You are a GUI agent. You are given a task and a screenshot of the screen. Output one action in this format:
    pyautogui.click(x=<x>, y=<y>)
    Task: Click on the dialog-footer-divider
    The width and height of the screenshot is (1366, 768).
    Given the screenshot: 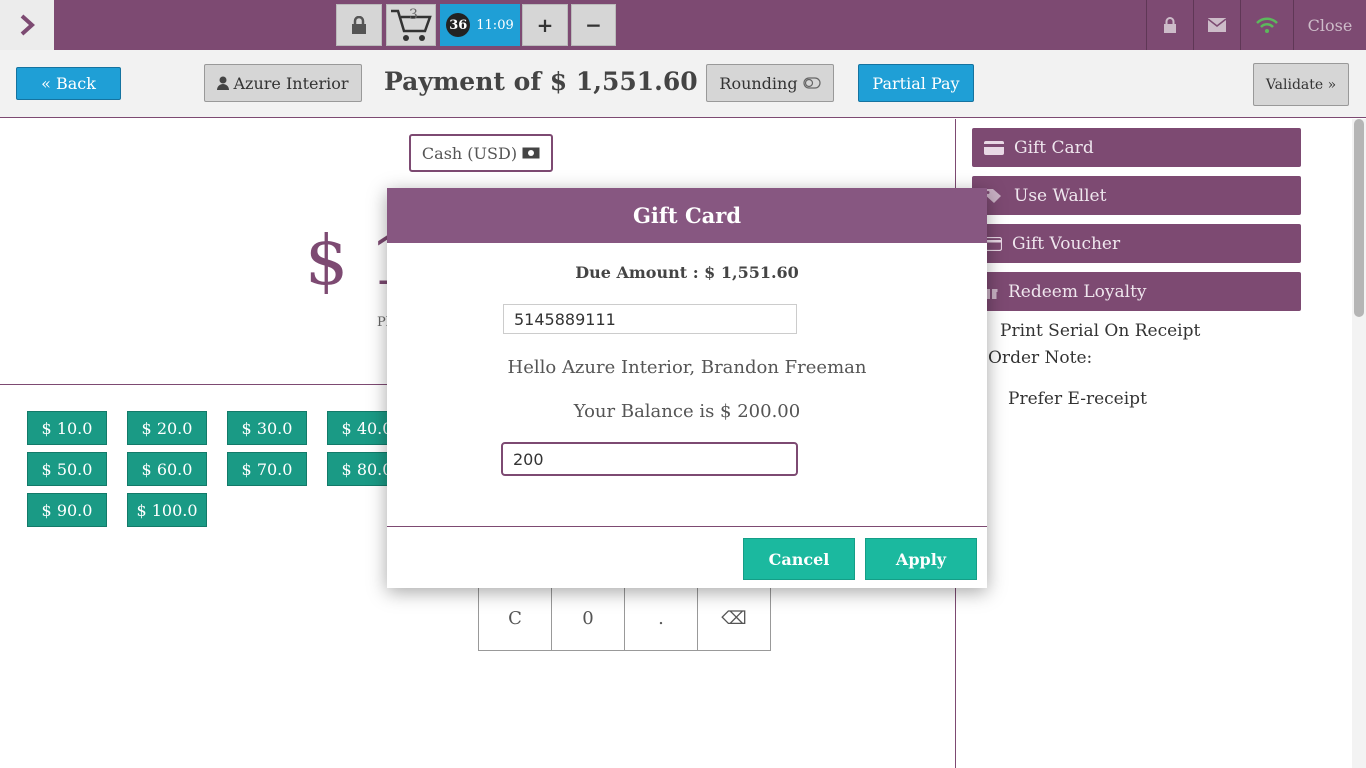 What is the action you would take?
    pyautogui.click(x=687, y=526)
    